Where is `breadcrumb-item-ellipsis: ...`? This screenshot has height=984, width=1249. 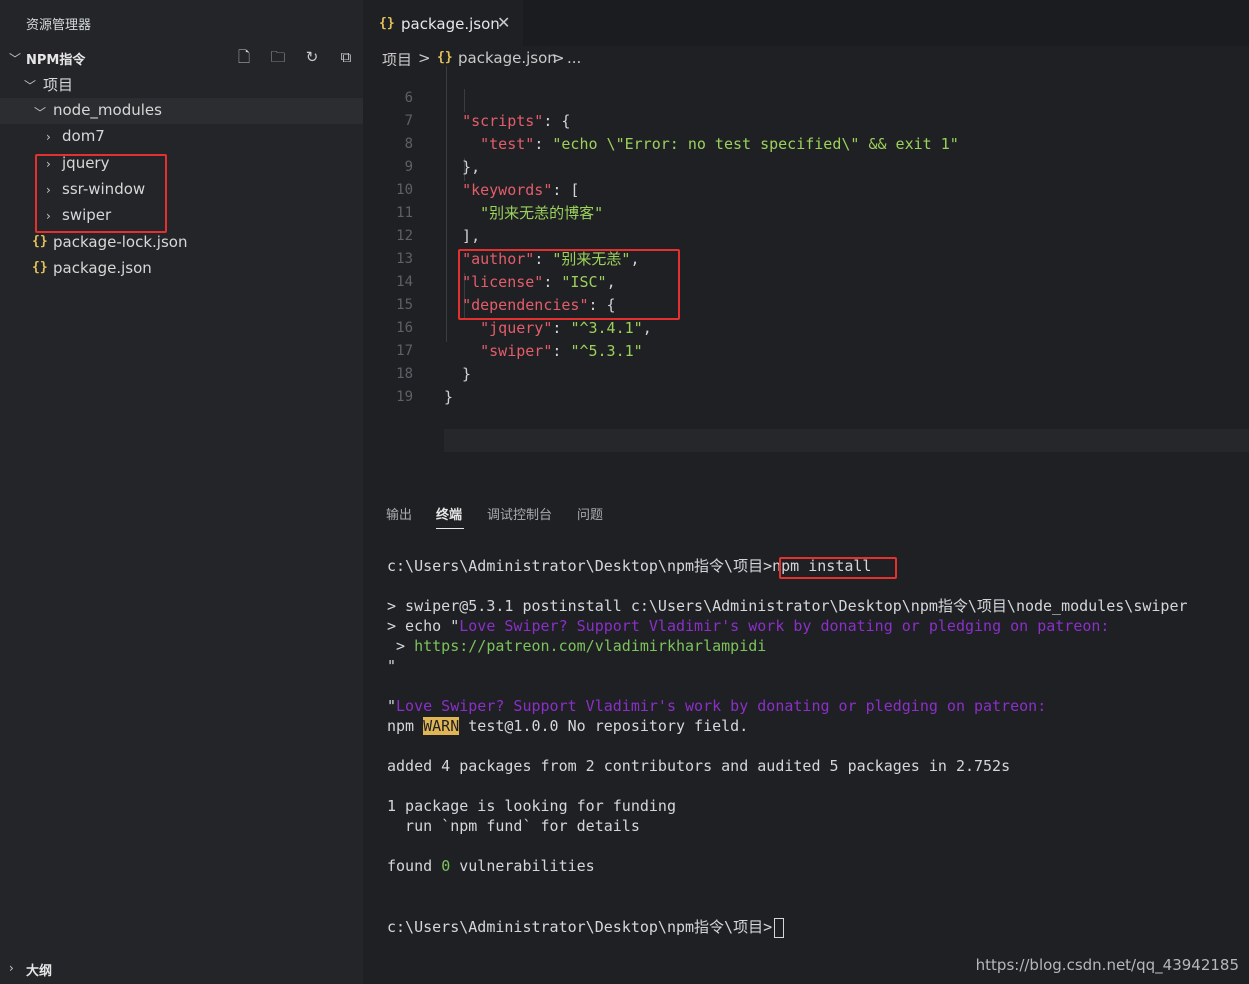
breadcrumb-item-ellipsis: ... is located at coordinates (574, 58).